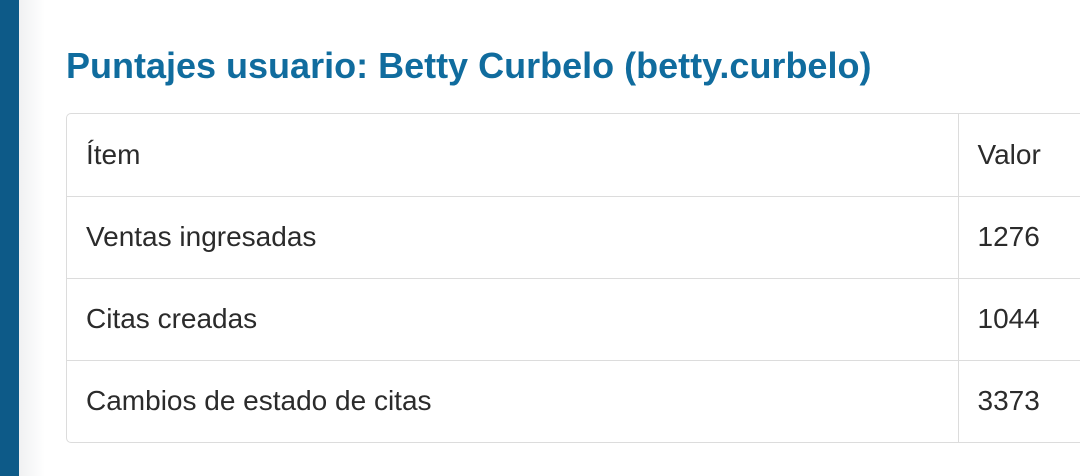  What do you see at coordinates (1018, 319) in the screenshot?
I see `row-value-cell: 1044` at bounding box center [1018, 319].